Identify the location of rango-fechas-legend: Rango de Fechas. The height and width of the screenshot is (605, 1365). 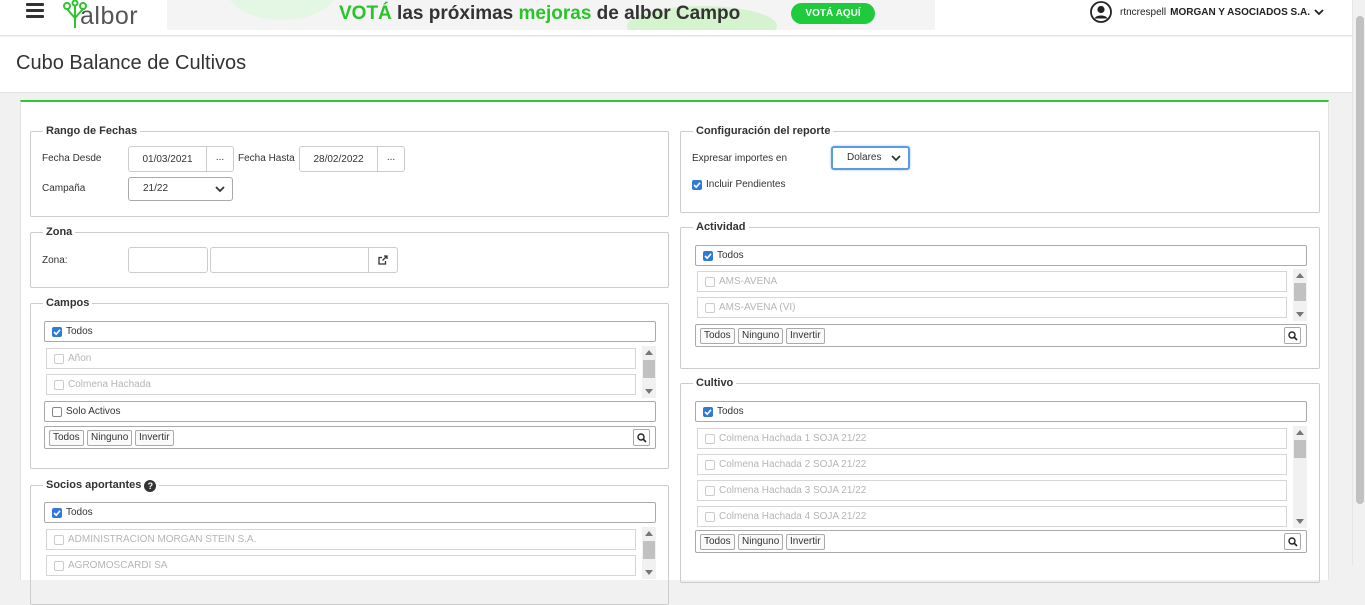
(92, 131).